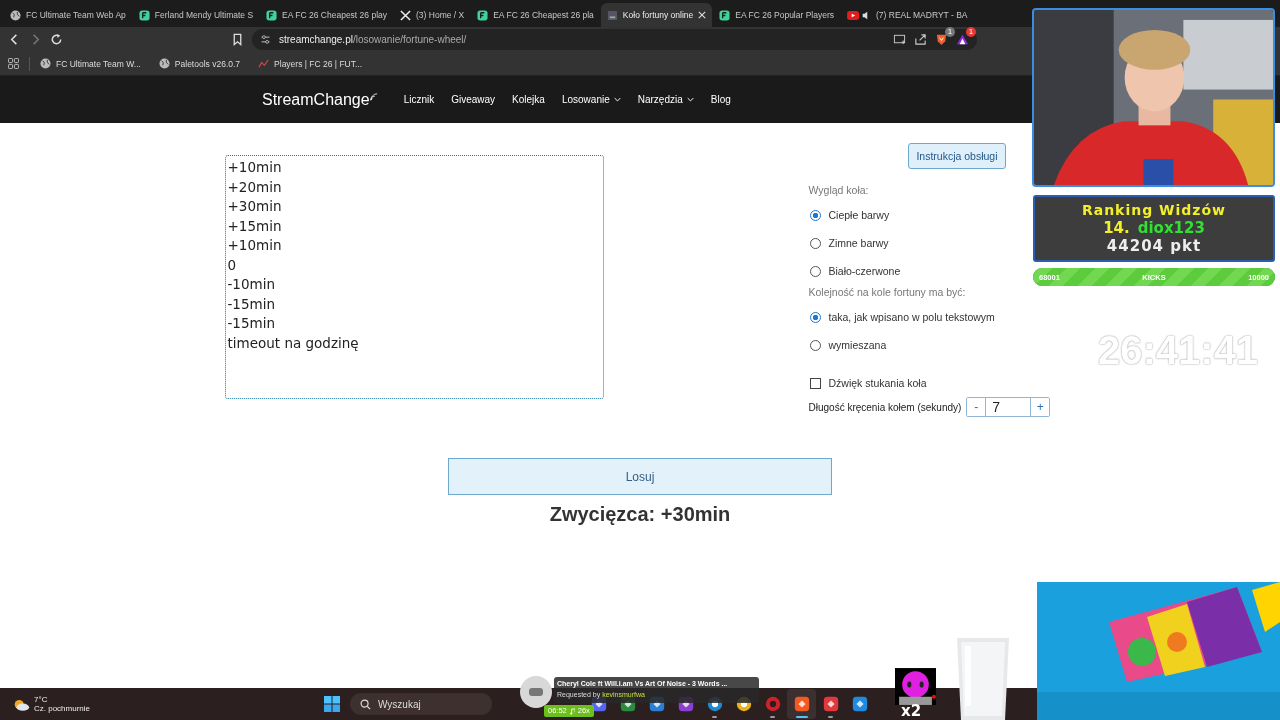 This screenshot has width=1280, height=720. I want to click on browser-tab: Ferland Mendy Ultimate S, so click(196, 15).